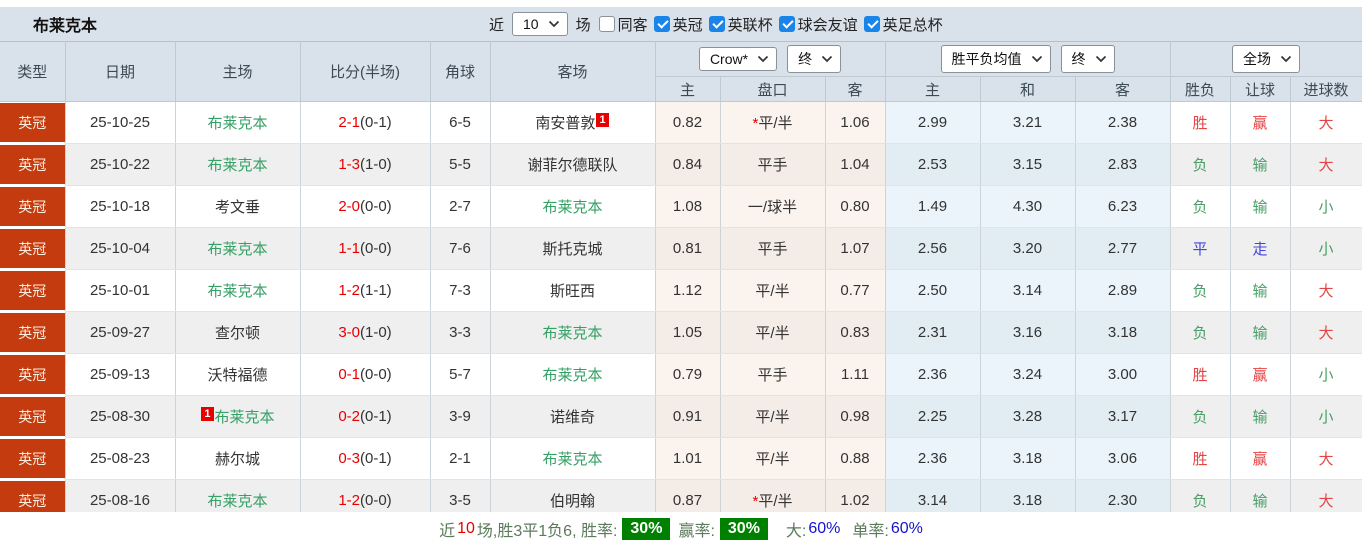 Image resolution: width=1362 pixels, height=546 pixels. What do you see at coordinates (743, 529) in the screenshot?
I see `handicap-win-rate-badge: 30%` at bounding box center [743, 529].